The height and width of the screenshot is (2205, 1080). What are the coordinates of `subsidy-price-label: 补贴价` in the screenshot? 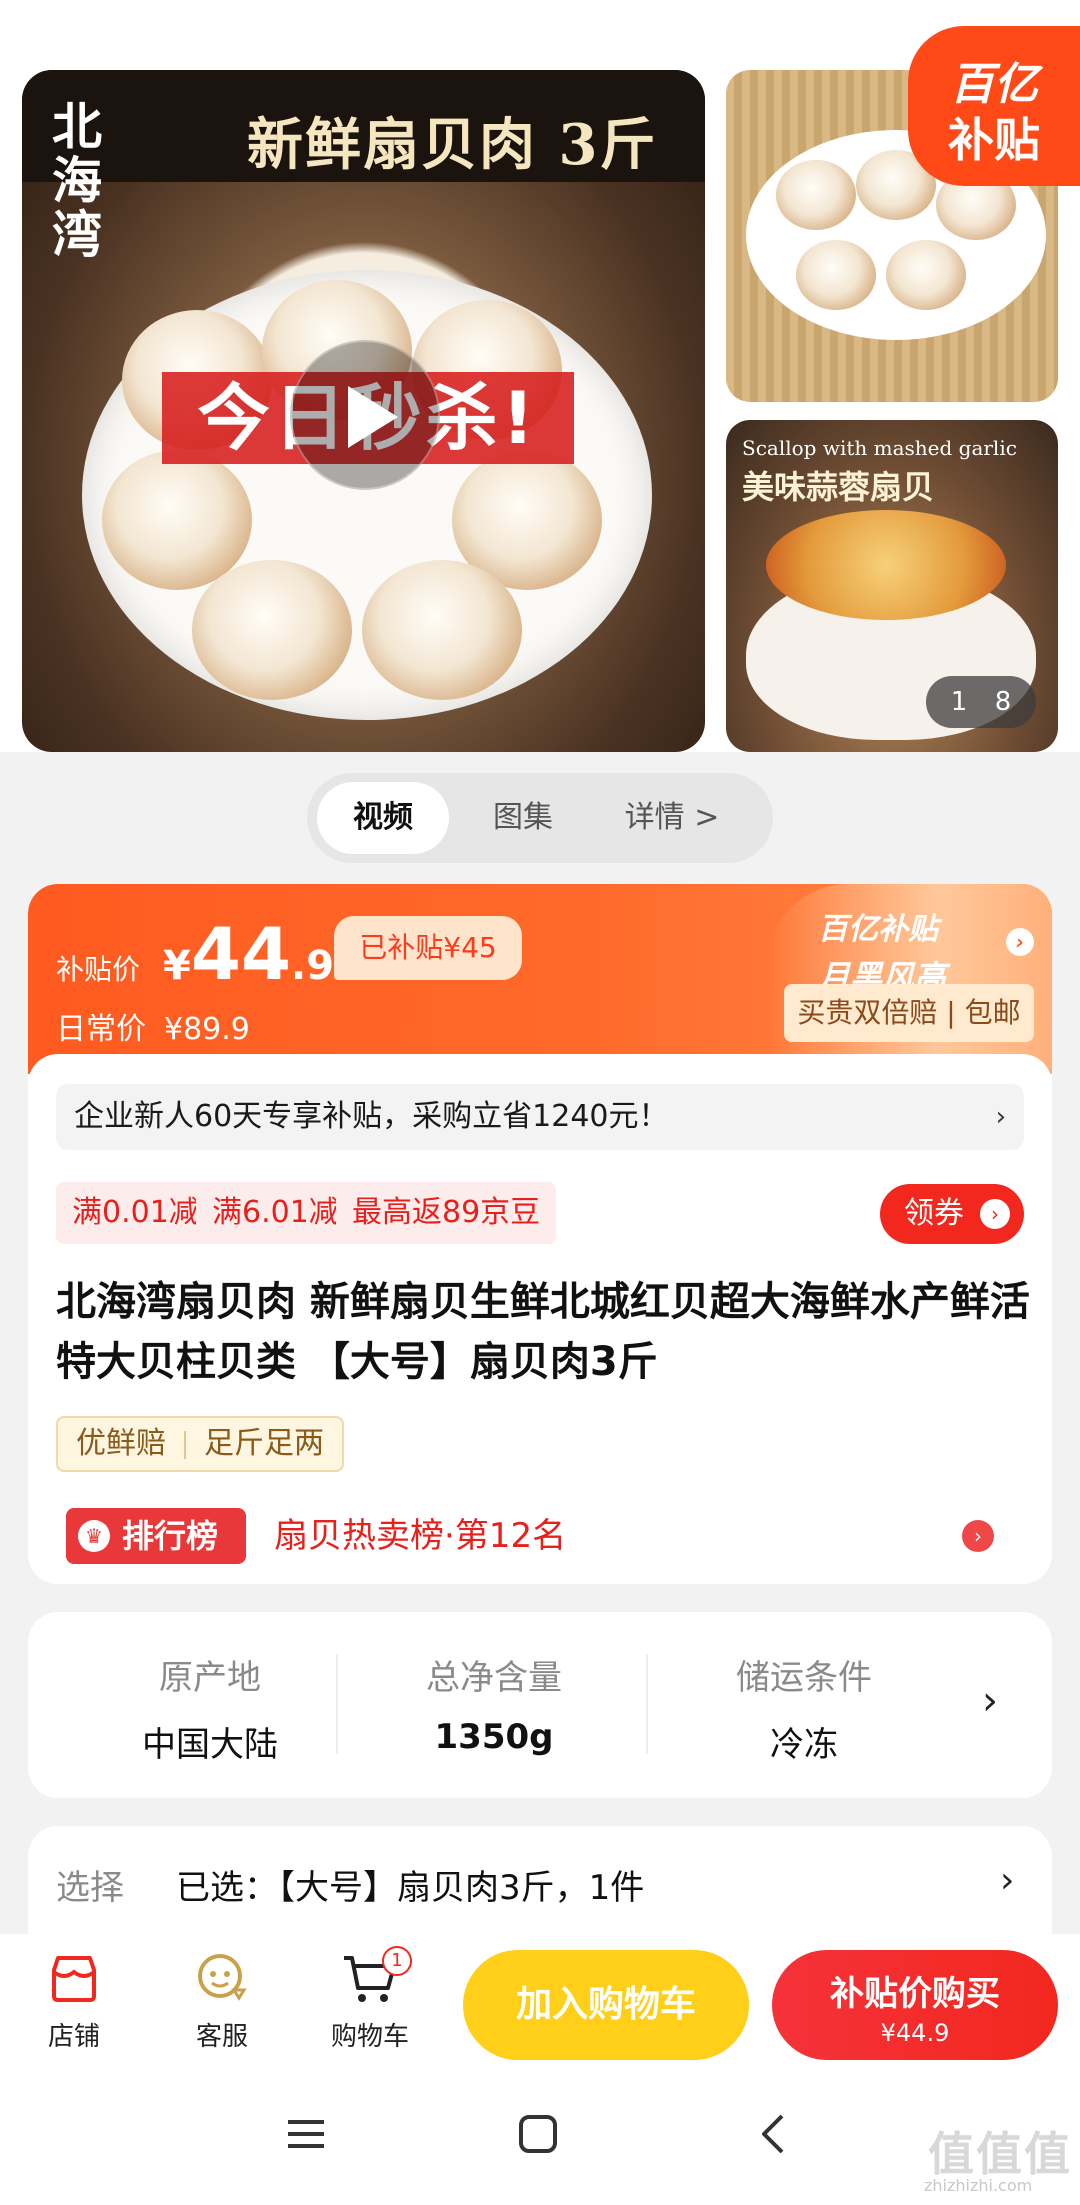 It's located at (98, 969).